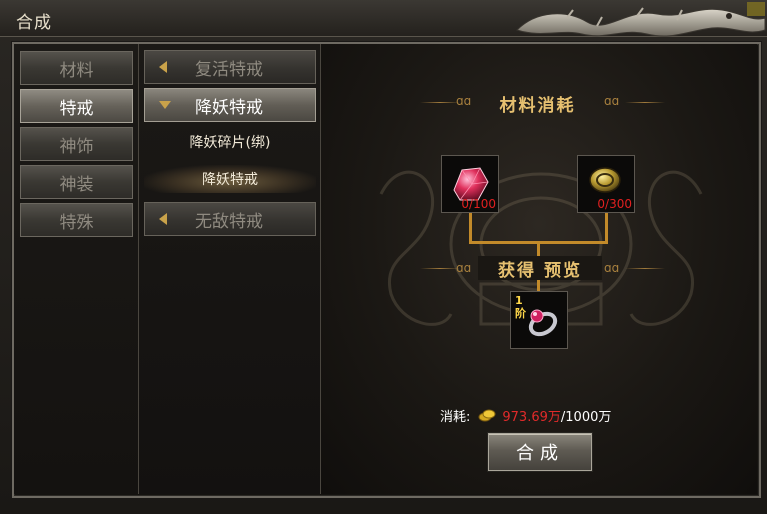  I want to click on expanded-arrow-icon, so click(165, 105).